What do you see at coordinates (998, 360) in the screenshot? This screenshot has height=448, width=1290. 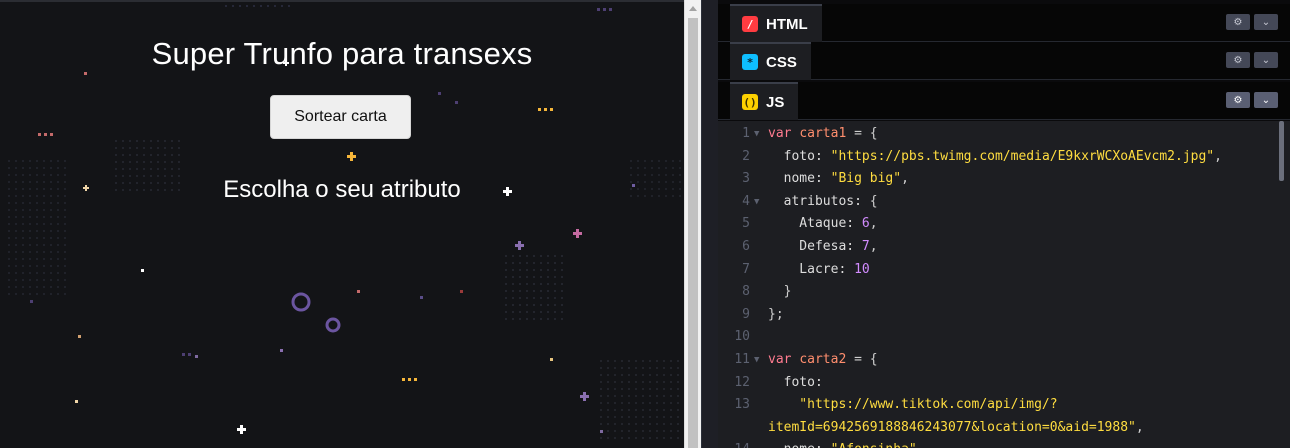 I see `code-line: 11 ▼ var carta2 = {` at bounding box center [998, 360].